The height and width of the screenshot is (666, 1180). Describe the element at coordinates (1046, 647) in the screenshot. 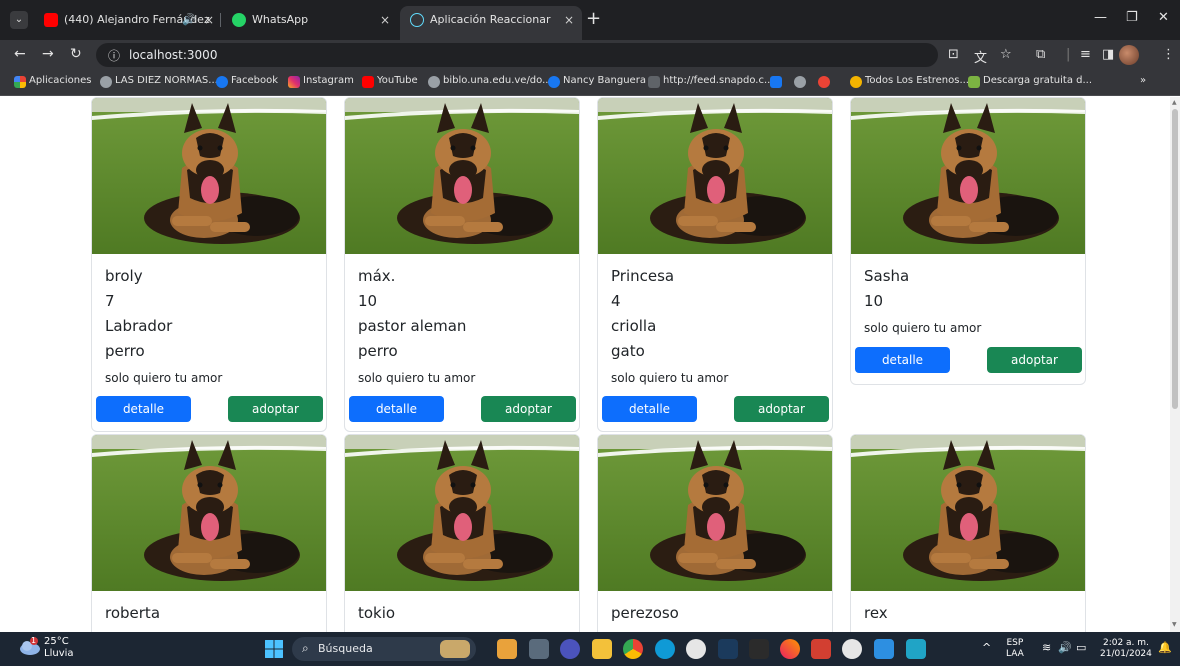

I see `wifi-icon: ≋` at that location.